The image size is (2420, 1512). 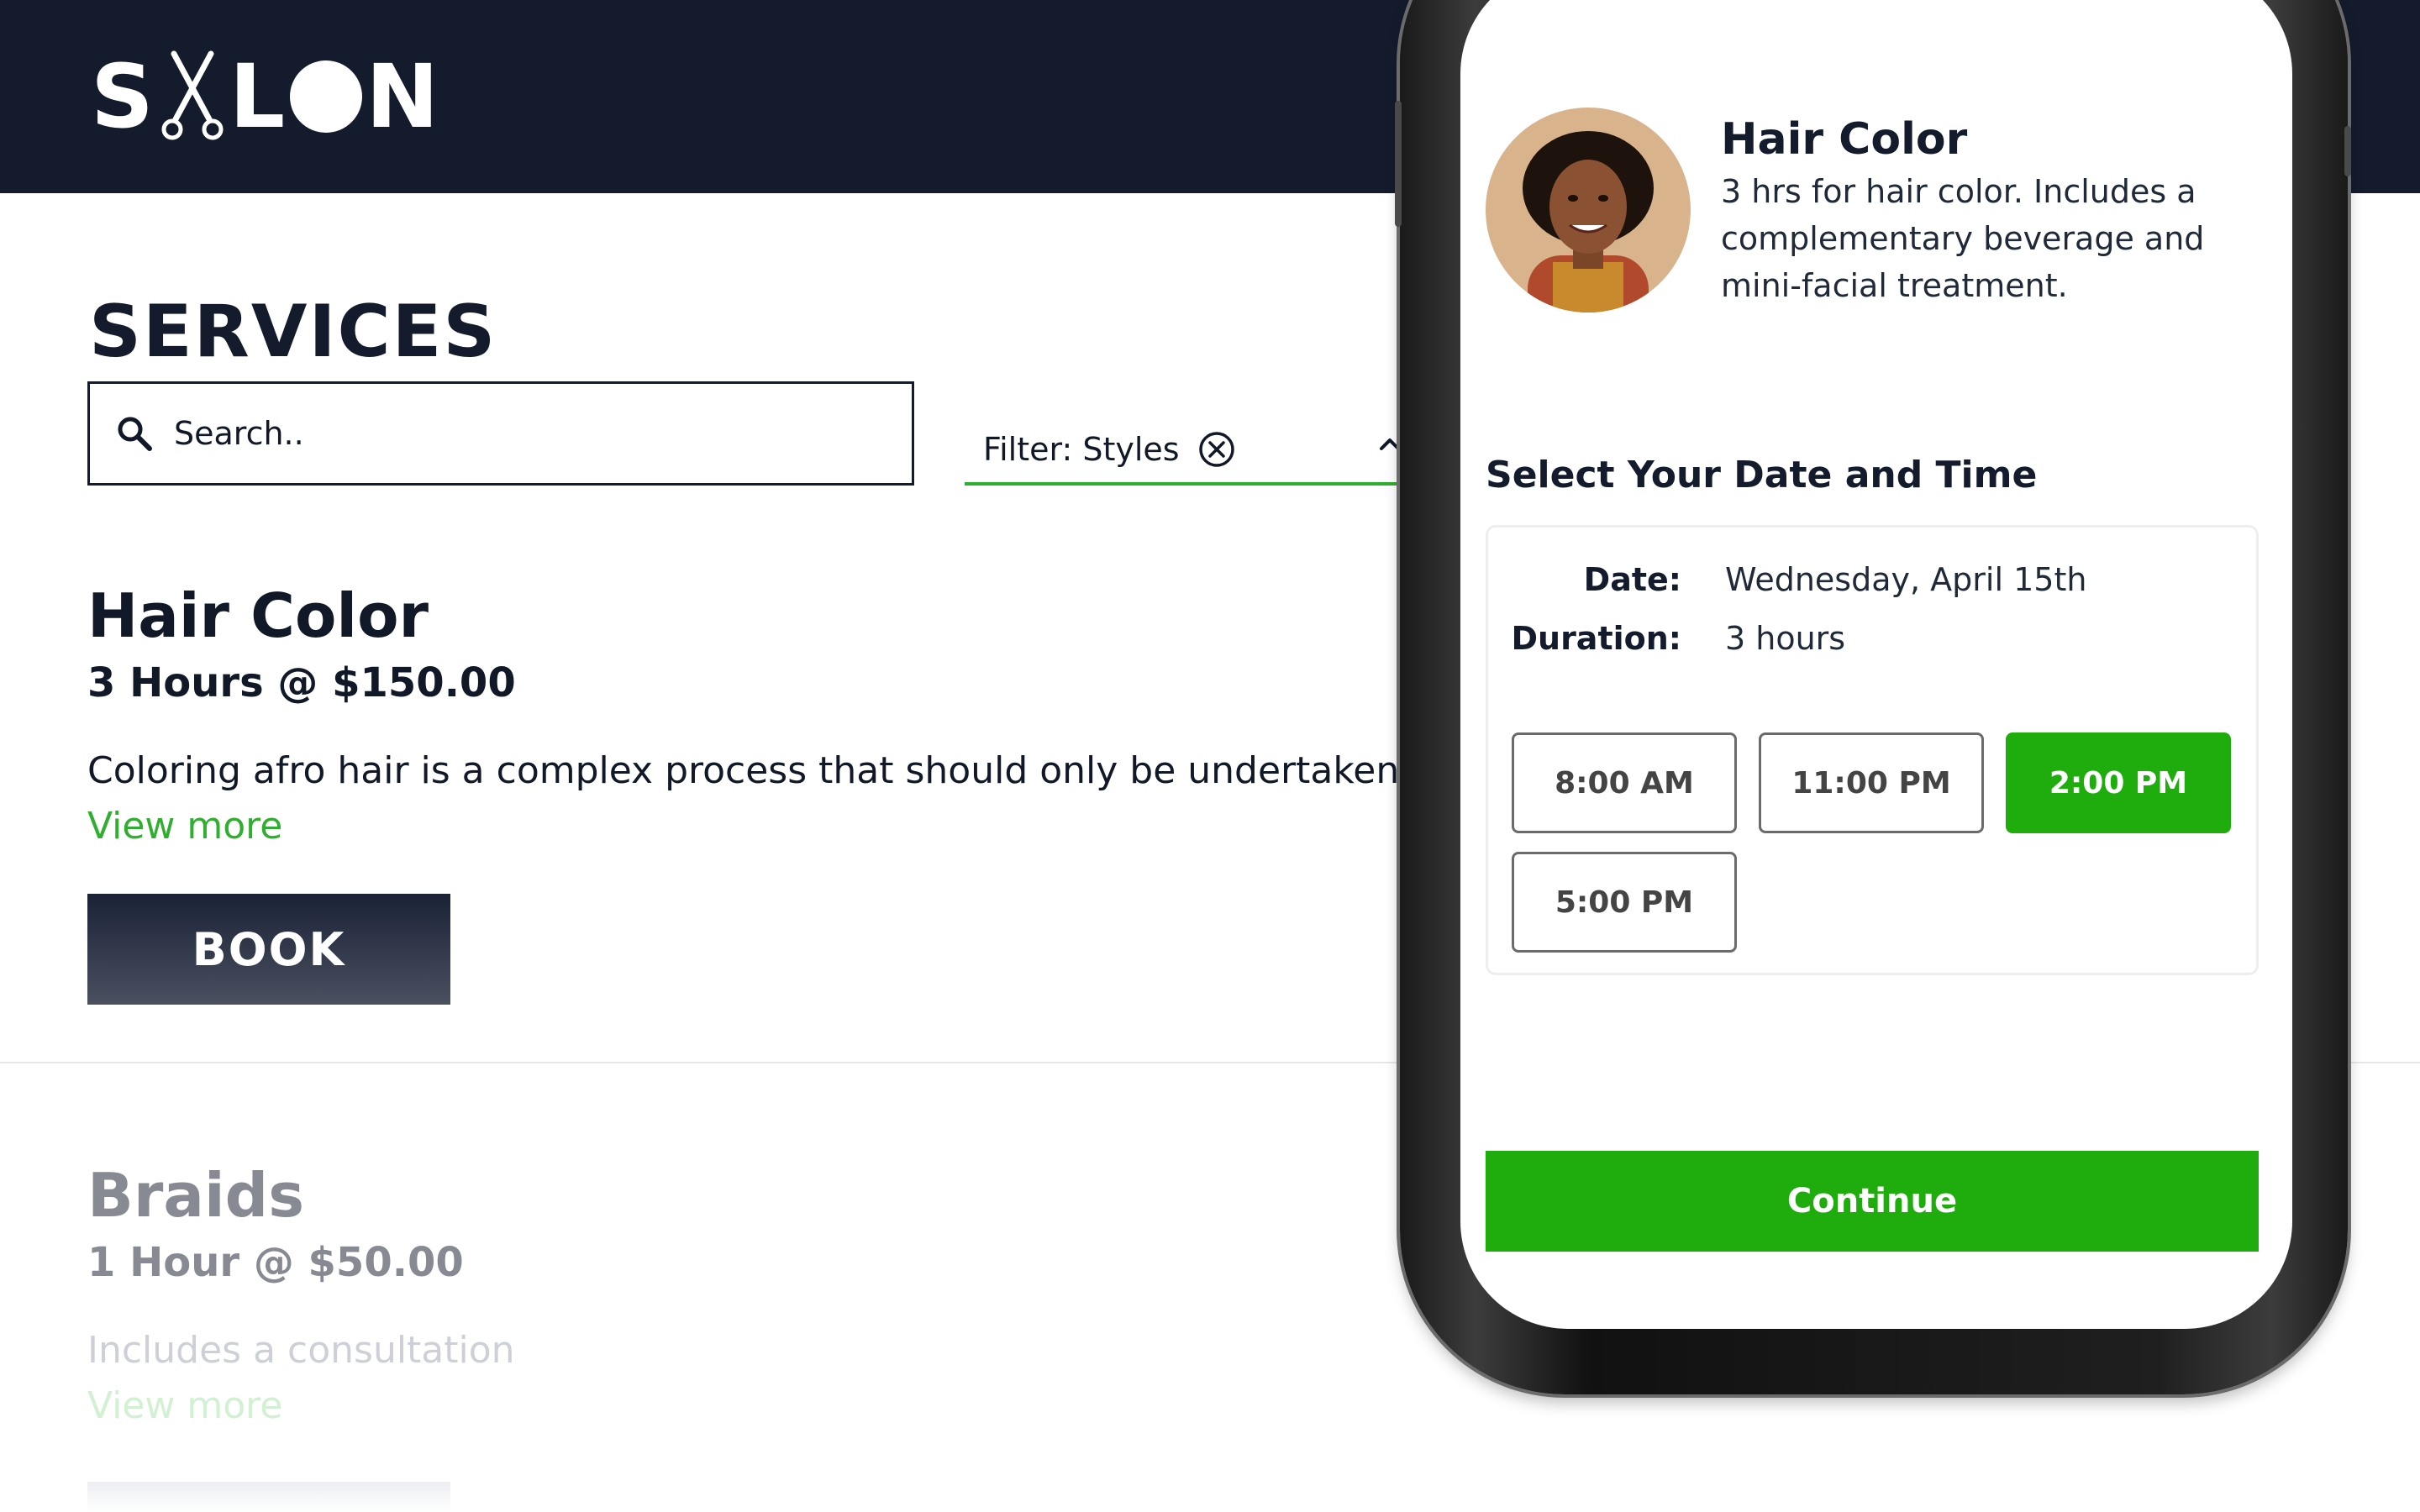 What do you see at coordinates (1589, 210) in the screenshot?
I see `stylist-avatar` at bounding box center [1589, 210].